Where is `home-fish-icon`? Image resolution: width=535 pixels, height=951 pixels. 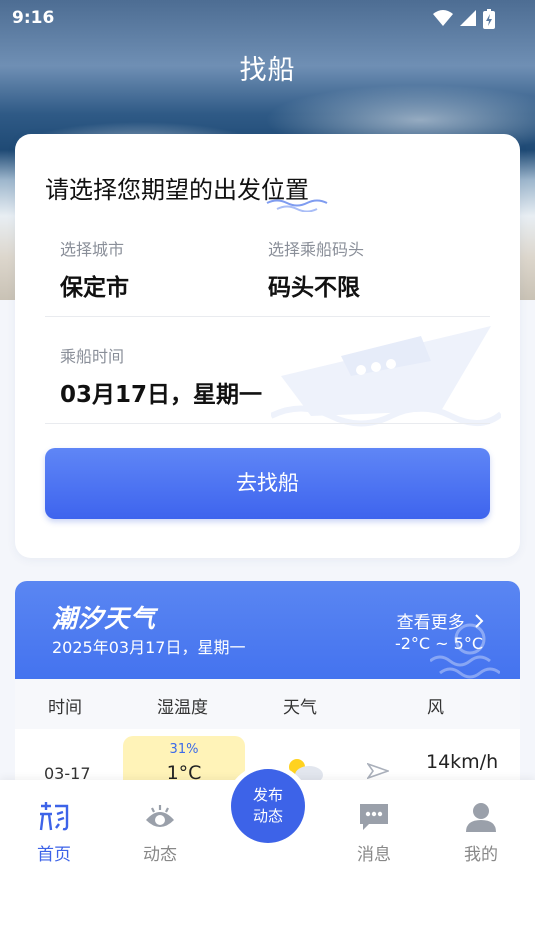
home-fish-icon is located at coordinates (54, 816).